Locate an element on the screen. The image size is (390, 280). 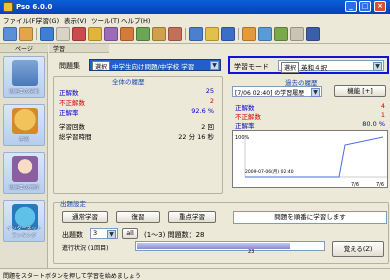
overall-correct-value: 25 is located at coordinates (209, 91).